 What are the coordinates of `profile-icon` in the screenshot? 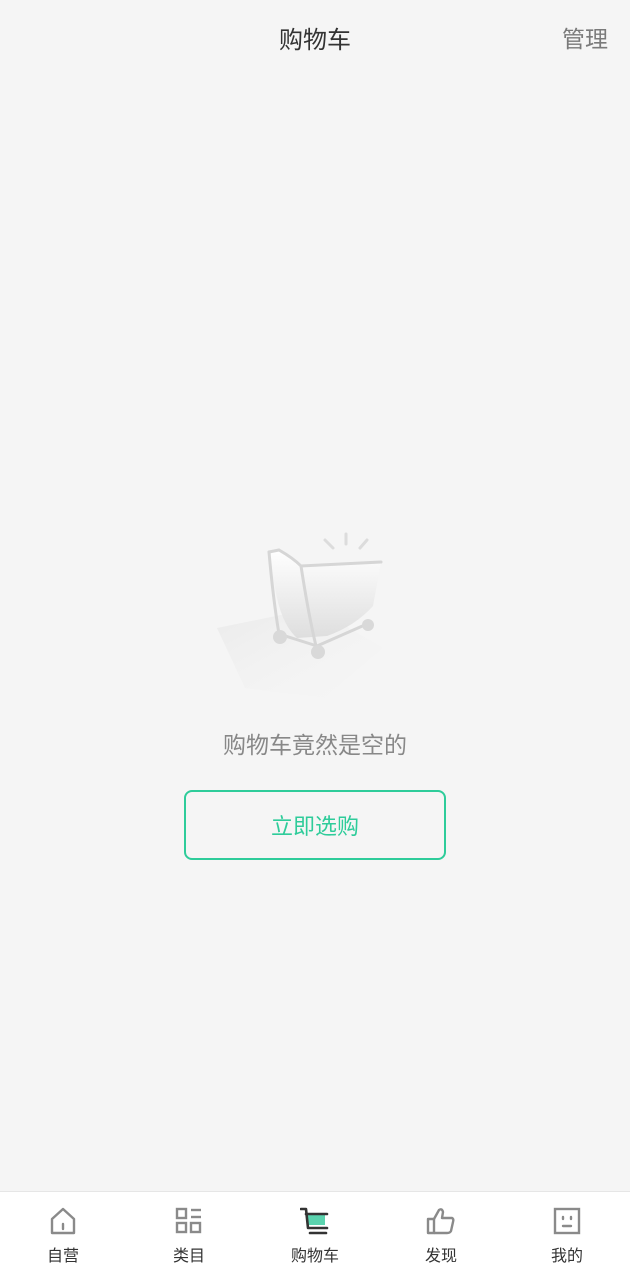 It's located at (567, 1221).